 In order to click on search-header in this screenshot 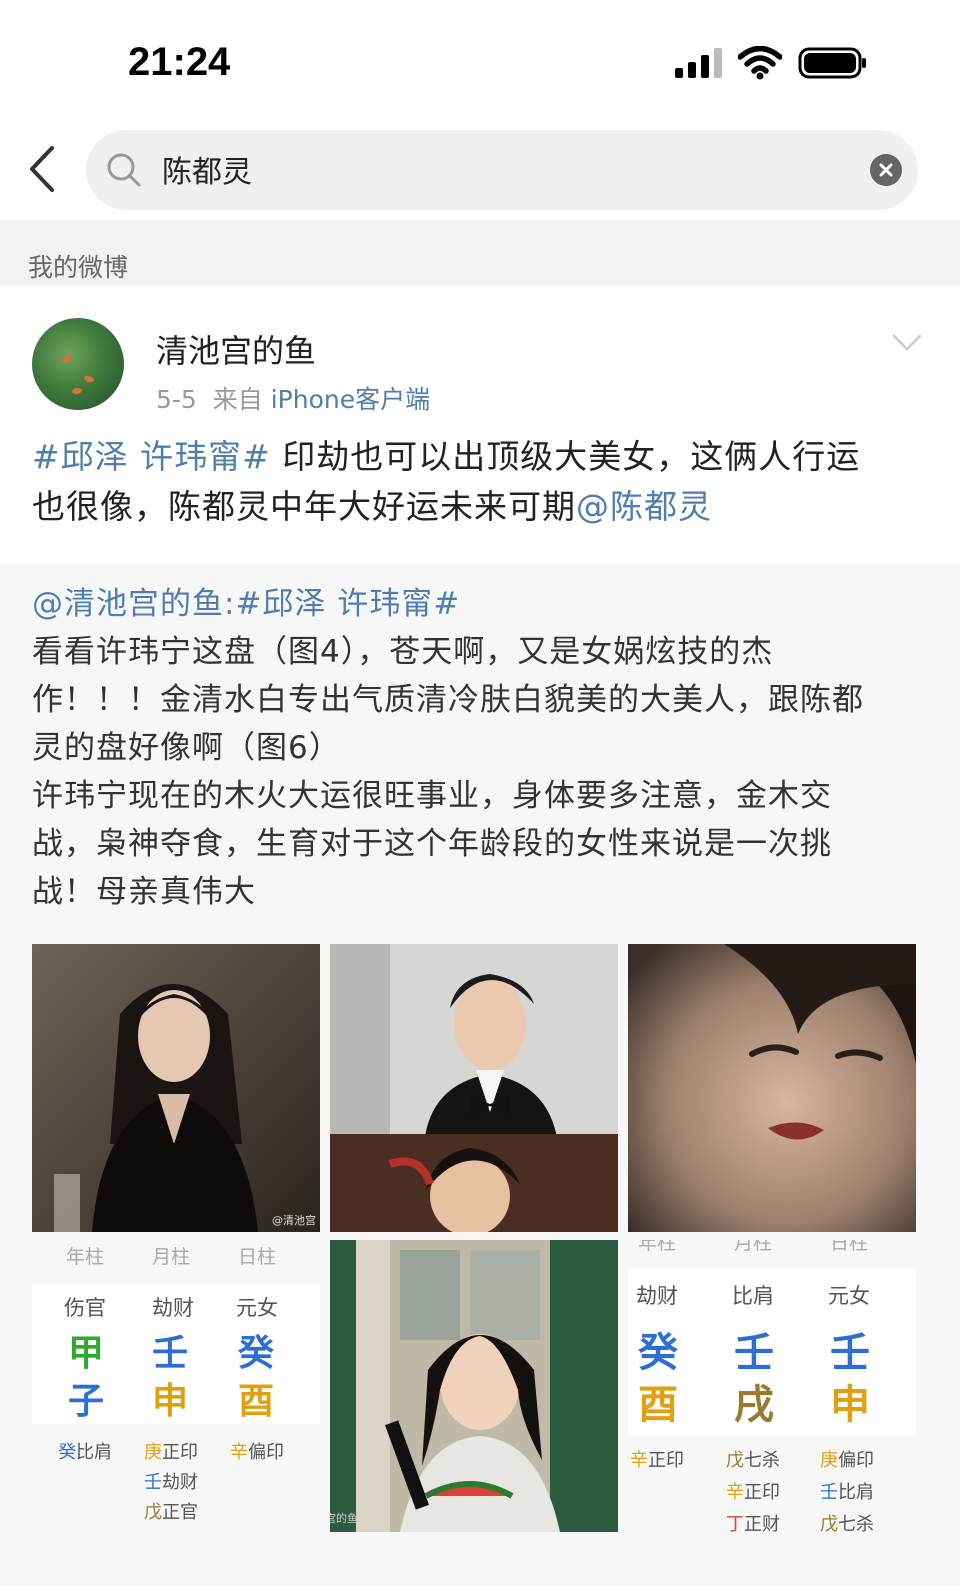, I will do `click(480, 174)`.